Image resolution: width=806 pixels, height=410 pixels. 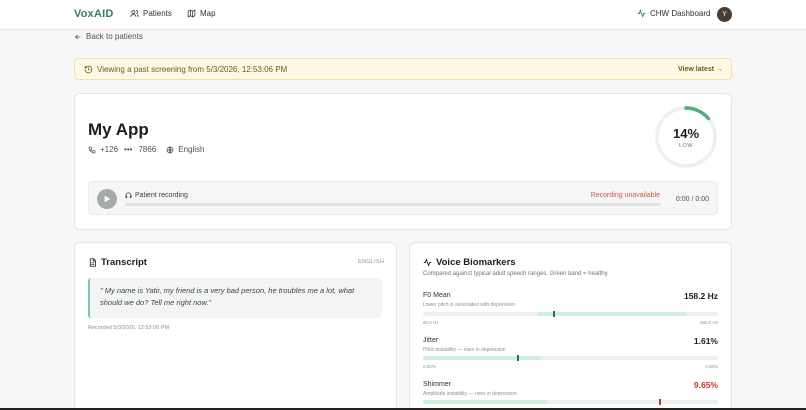 What do you see at coordinates (94, 14) in the screenshot?
I see `app-logo: VoxAID` at bounding box center [94, 14].